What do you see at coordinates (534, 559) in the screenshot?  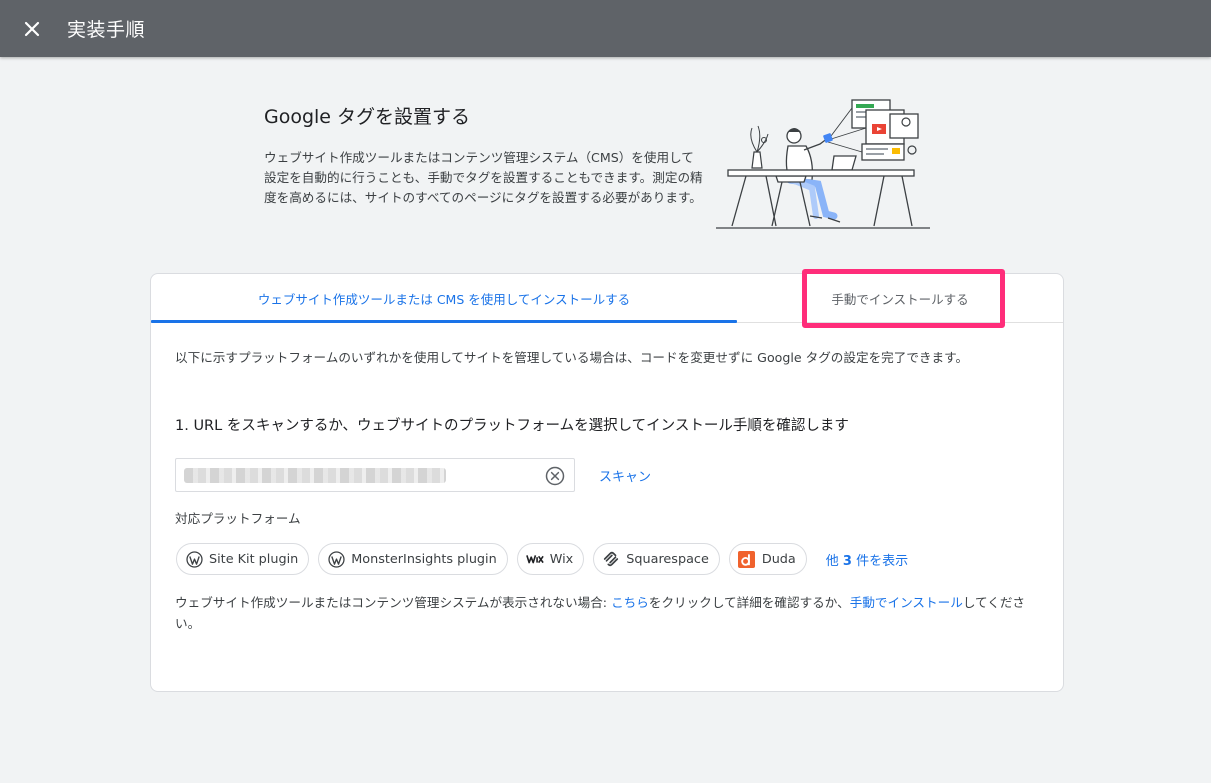 I see `wix-icon` at bounding box center [534, 559].